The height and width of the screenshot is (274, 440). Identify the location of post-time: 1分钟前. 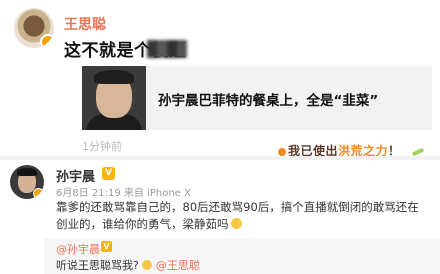
(102, 146).